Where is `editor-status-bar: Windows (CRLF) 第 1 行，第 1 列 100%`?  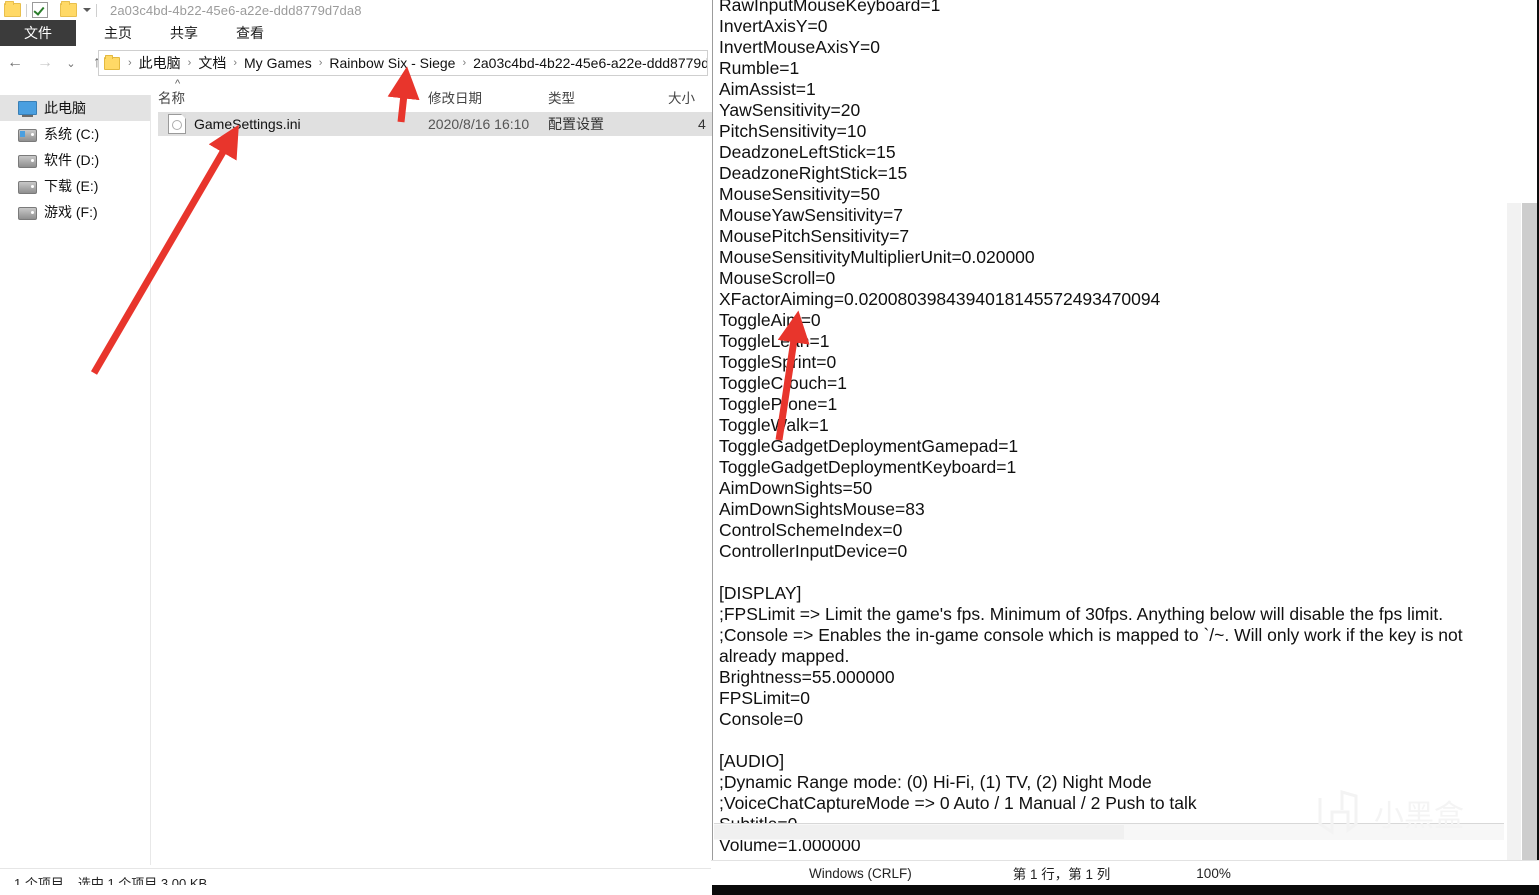 editor-status-bar: Windows (CRLF) 第 1 行，第 1 列 100% is located at coordinates (1125, 872).